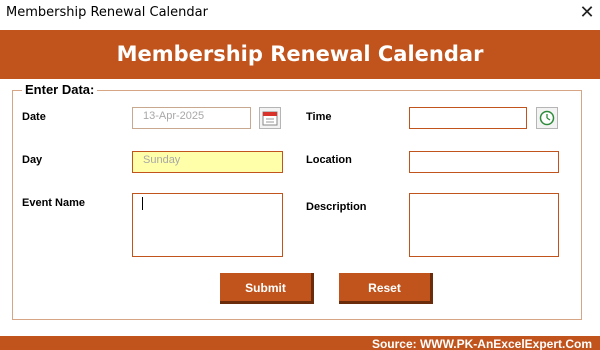 This screenshot has height=350, width=600. What do you see at coordinates (162, 160) in the screenshot?
I see `day-value: Sunday` at bounding box center [162, 160].